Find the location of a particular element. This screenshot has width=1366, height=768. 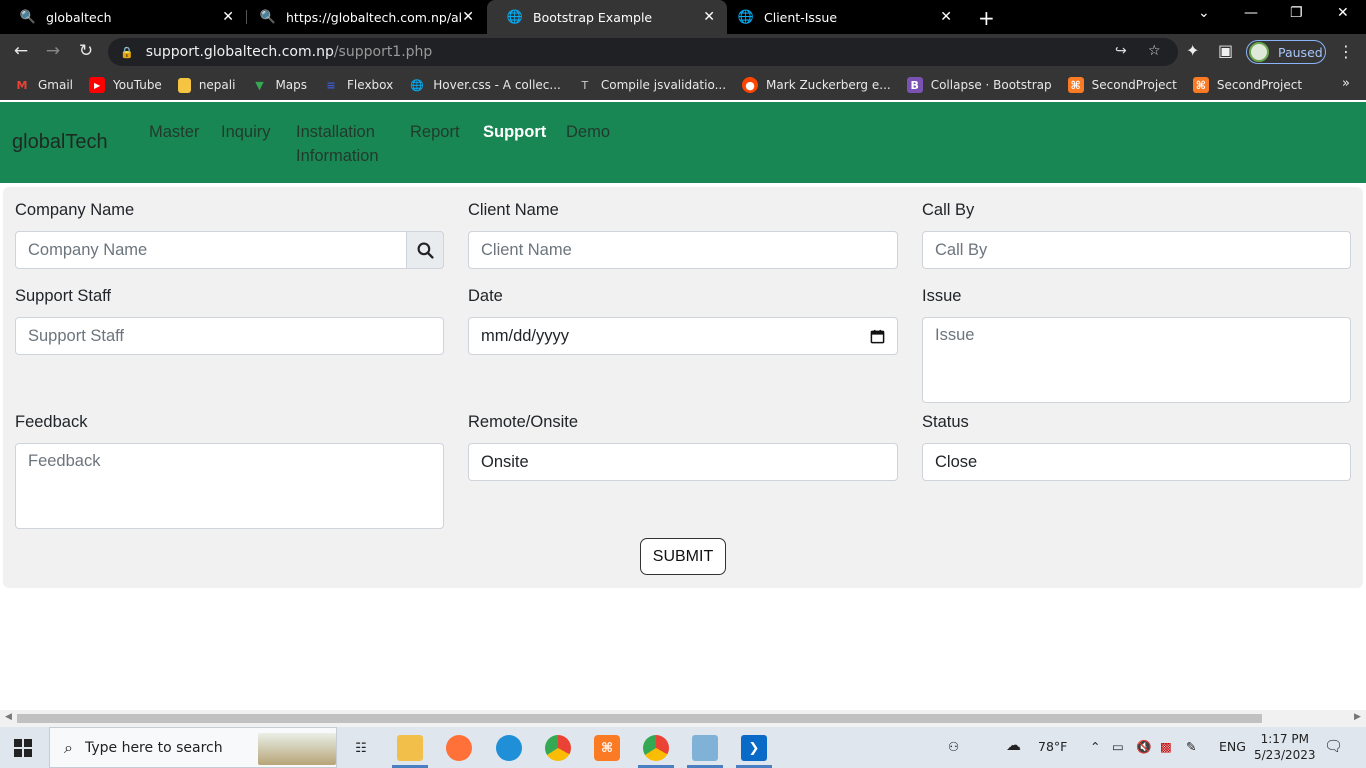

bookmark-collapse-bootstrap: B Collapse · Bootstrap is located at coordinates (979, 85).